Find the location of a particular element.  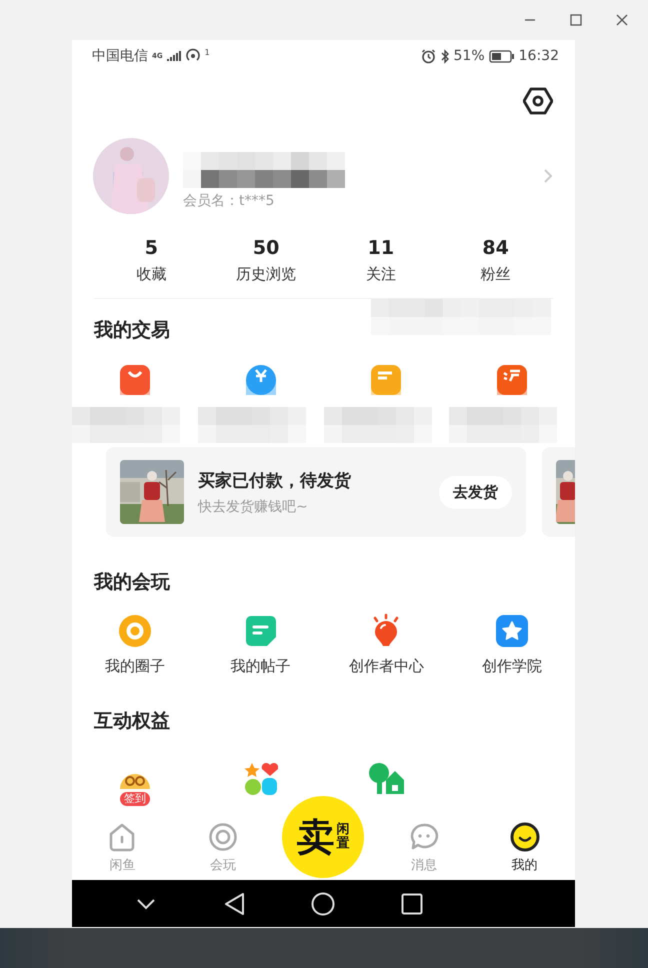

member-name: 会员名：t***5 is located at coordinates (229, 201).